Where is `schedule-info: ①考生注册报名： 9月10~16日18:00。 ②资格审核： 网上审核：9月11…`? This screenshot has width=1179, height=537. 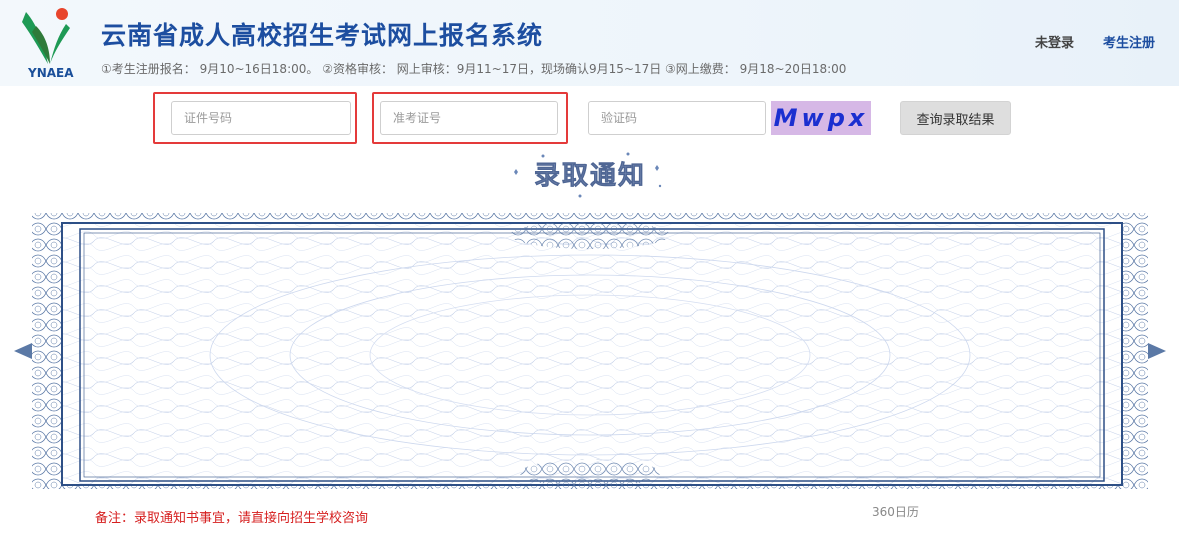 schedule-info: ①考生注册报名： 9月10~16日18:00。 ②资格审核： 网上审核：9月11… is located at coordinates (474, 69).